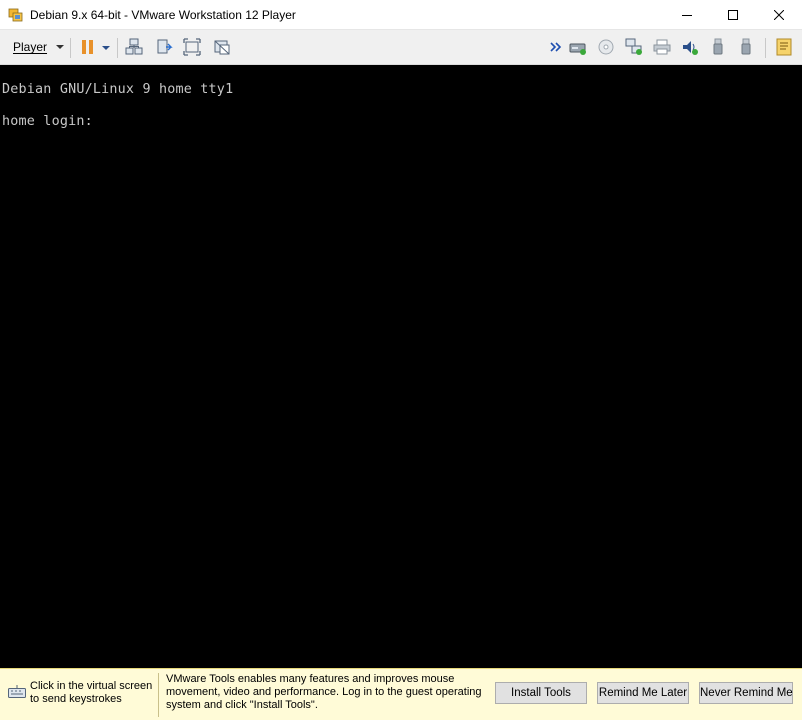 This screenshot has height=720, width=802. I want to click on minimize-button, so click(687, 15).